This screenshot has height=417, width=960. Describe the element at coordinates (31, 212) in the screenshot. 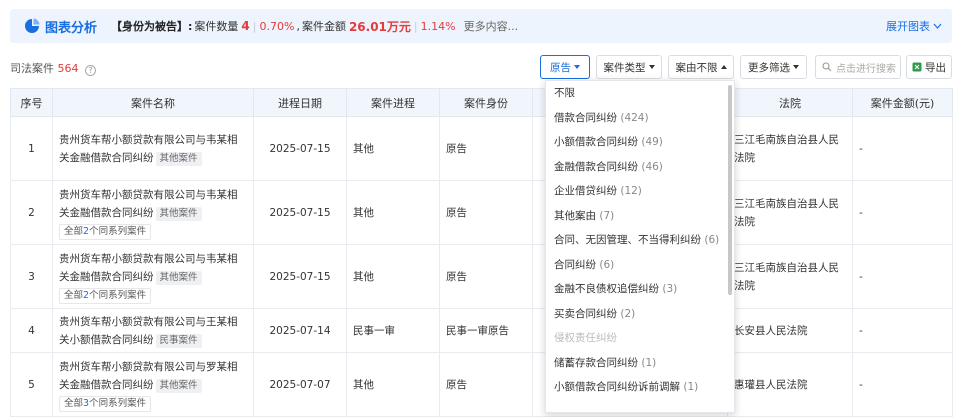

I see `row-index: 2` at that location.